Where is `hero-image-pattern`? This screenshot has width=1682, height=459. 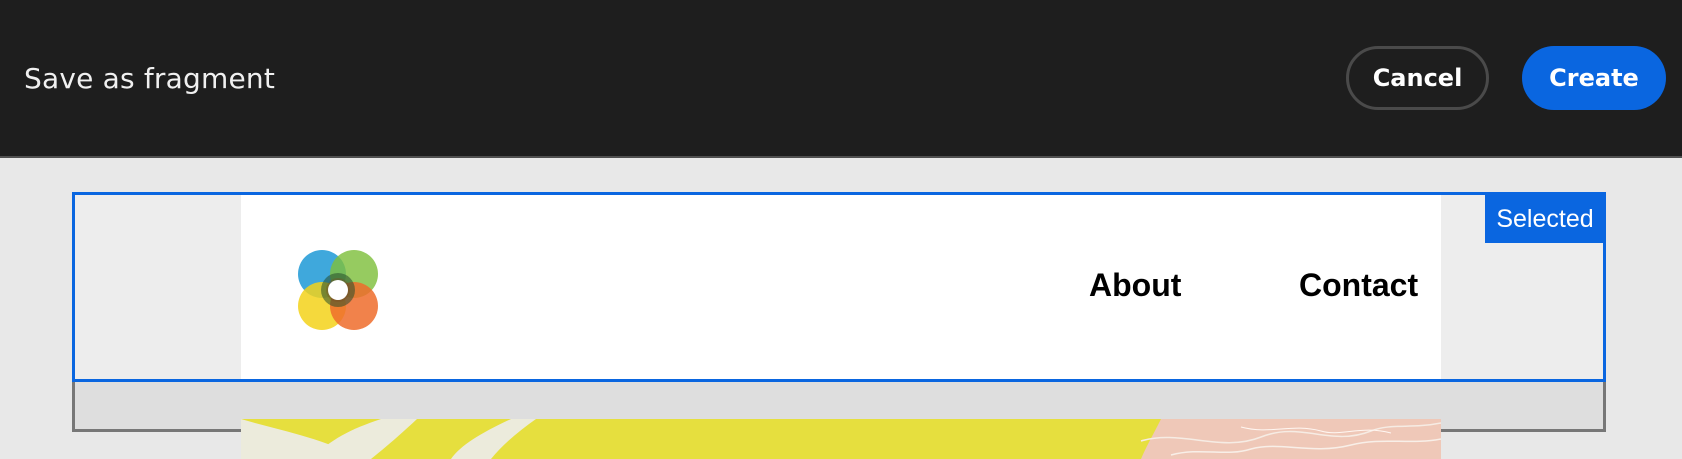 hero-image-pattern is located at coordinates (841, 439).